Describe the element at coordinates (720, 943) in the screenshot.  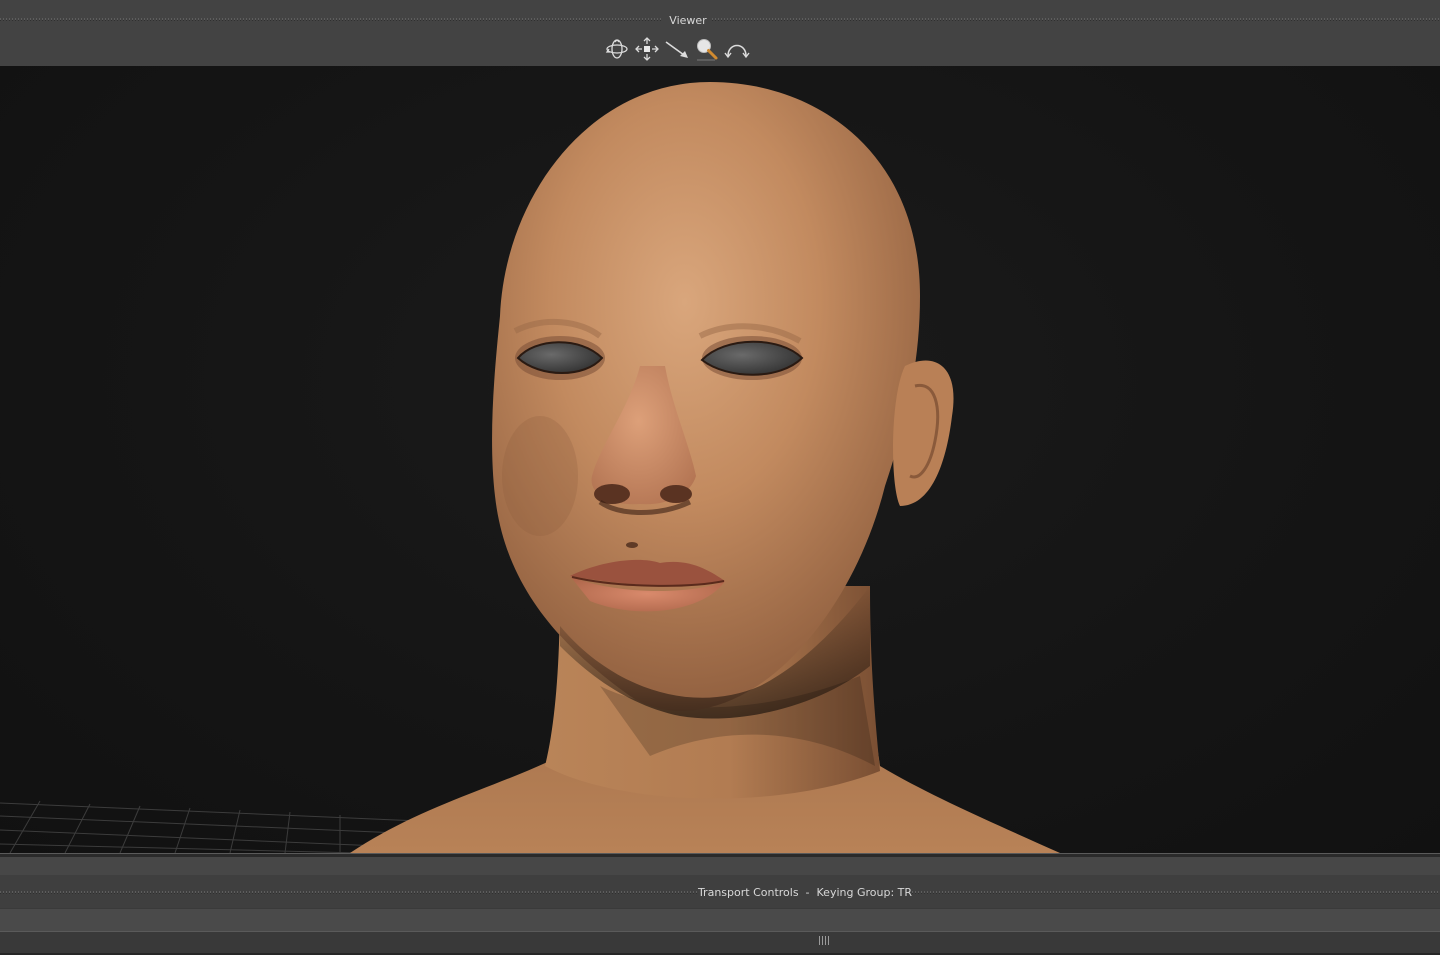
I see `bottom-strip` at that location.